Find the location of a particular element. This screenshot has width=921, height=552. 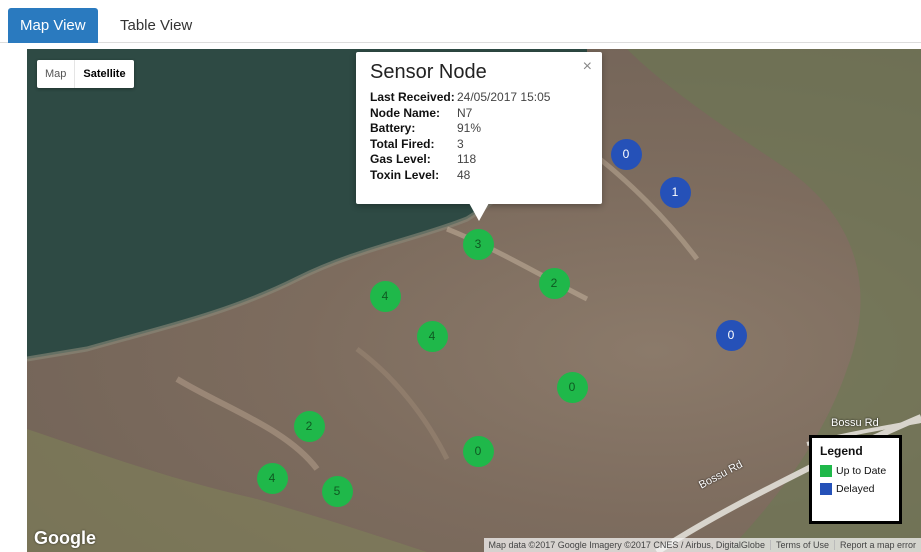

field-value: 91% is located at coordinates (469, 128).